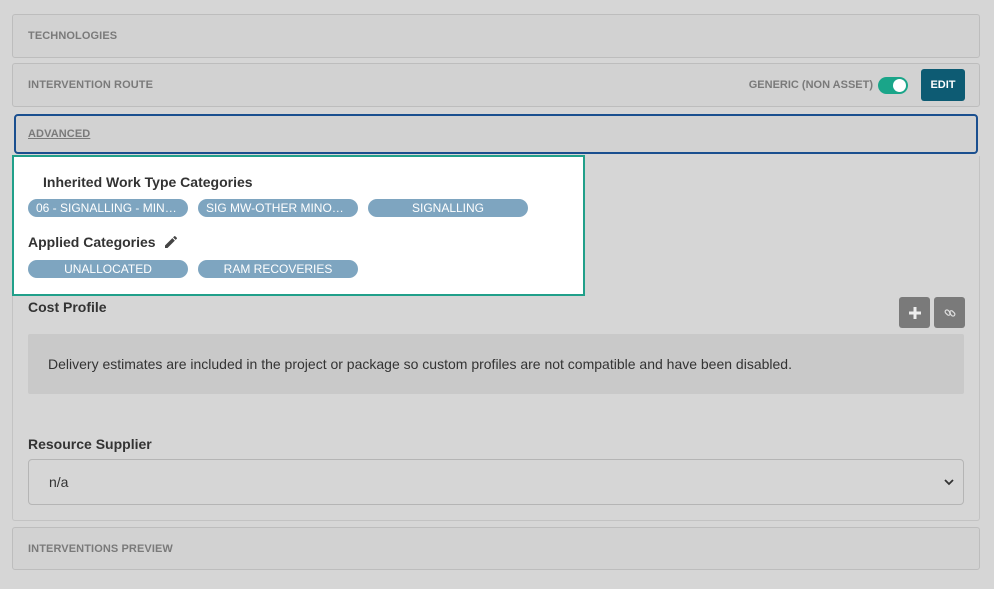  Describe the element at coordinates (108, 269) in the screenshot. I see `applied-category-chip: UNALLOCATED` at that location.